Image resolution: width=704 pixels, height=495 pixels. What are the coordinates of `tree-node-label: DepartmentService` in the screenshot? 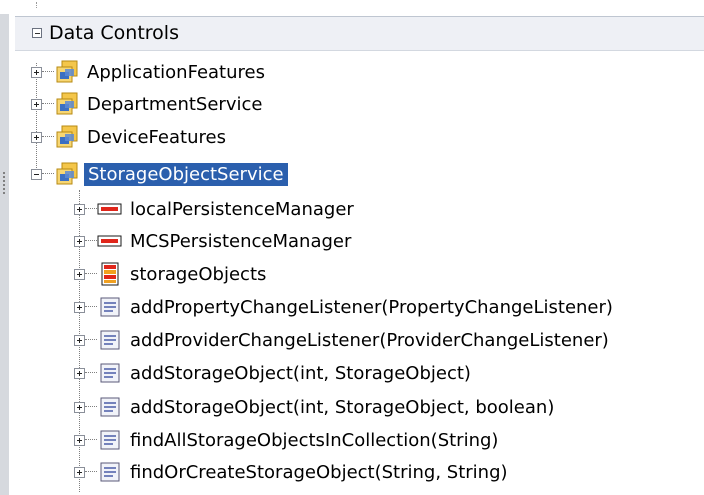 It's located at (175, 104).